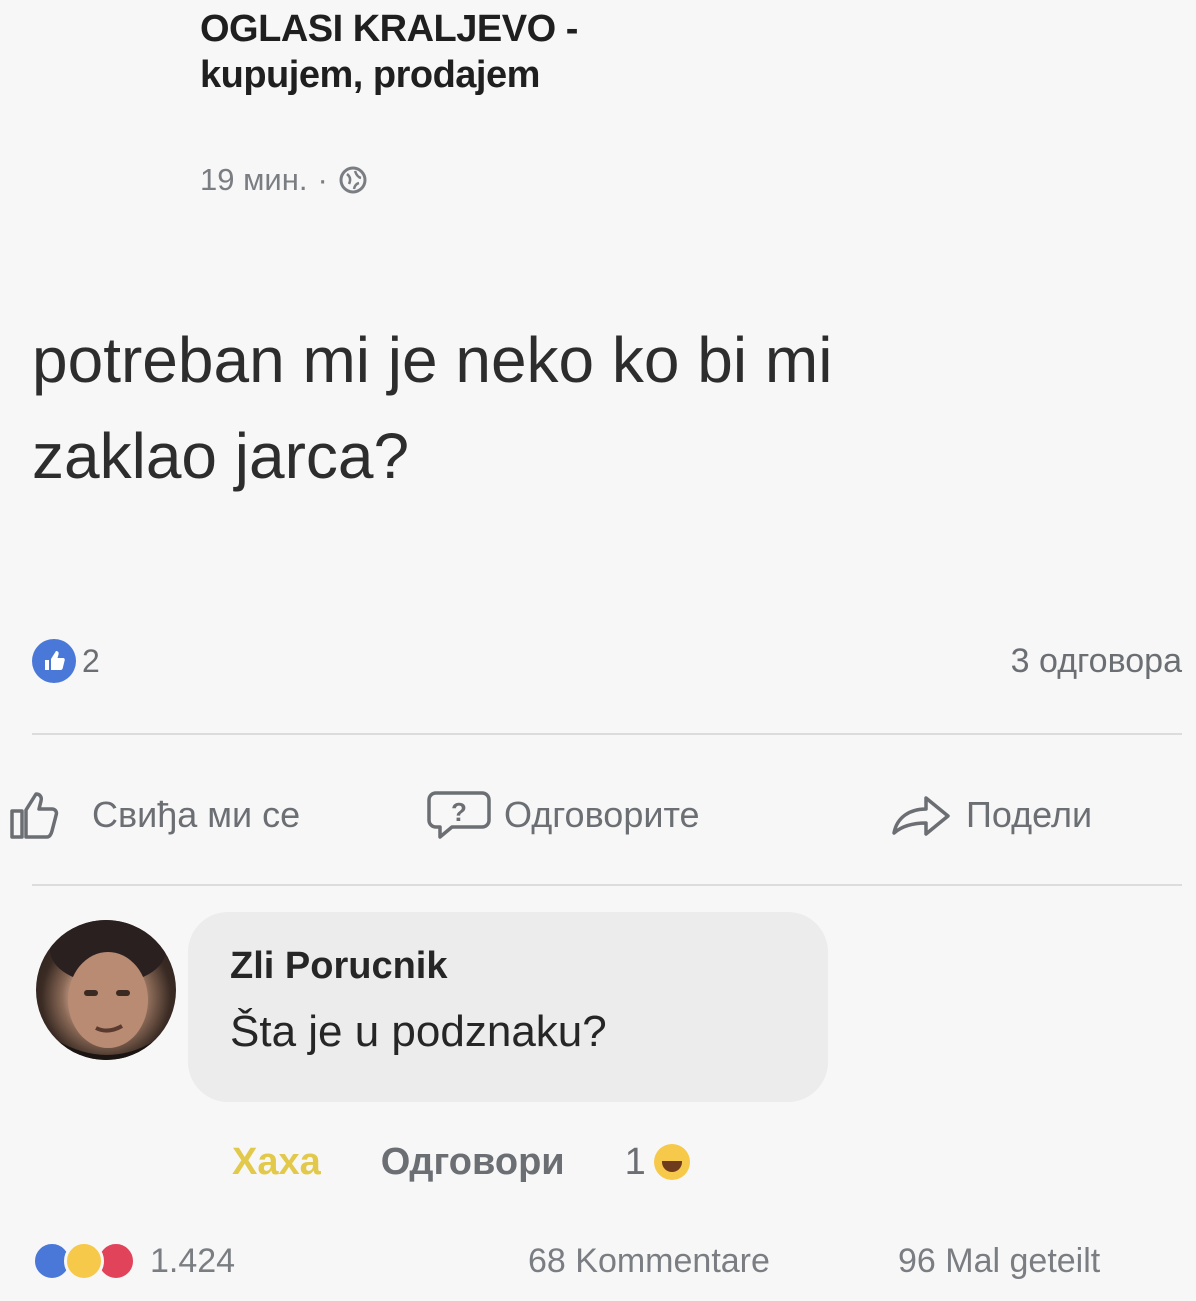 The height and width of the screenshot is (1301, 1196). I want to click on comment-bubble: Zli Porucnik Šta je u podznaku?, so click(508, 1007).